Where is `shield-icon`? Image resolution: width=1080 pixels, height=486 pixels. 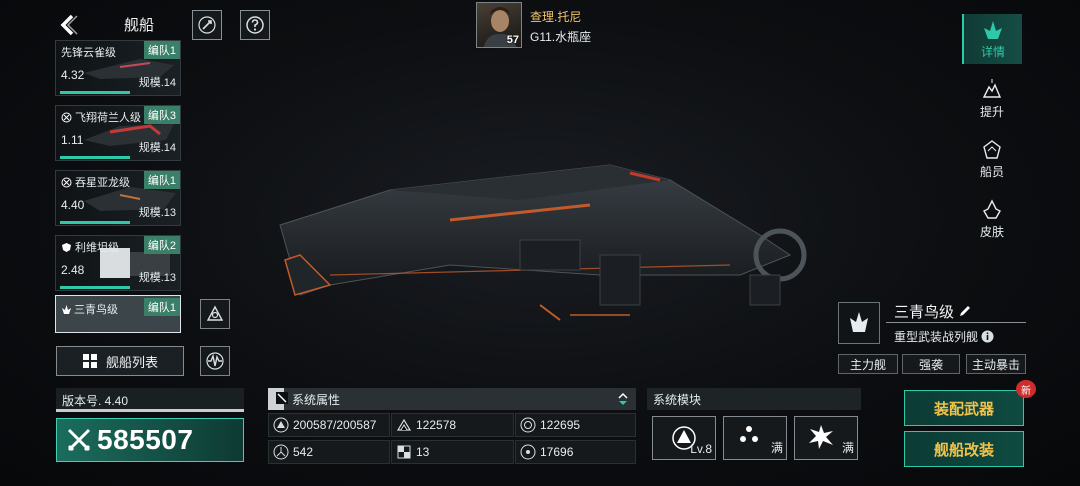 shield-icon is located at coordinates (66, 249).